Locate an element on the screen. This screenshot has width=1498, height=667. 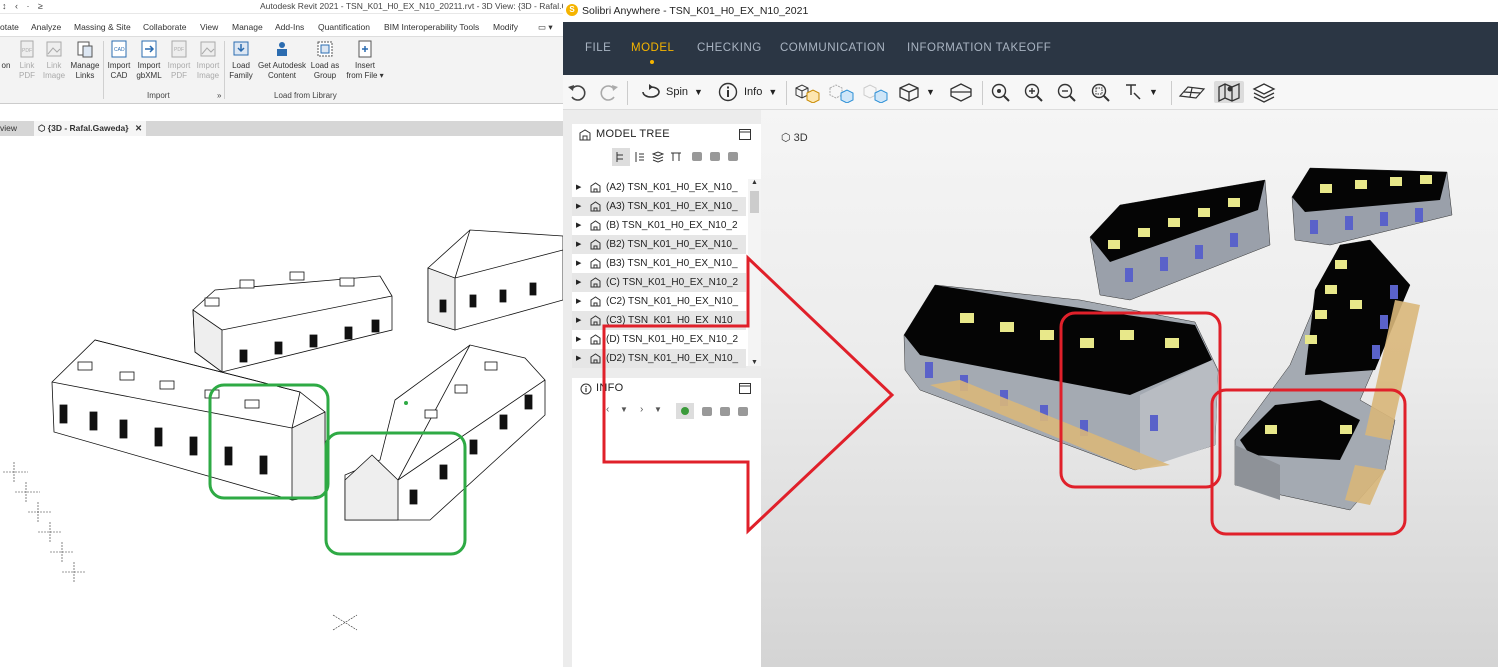
redo-button is located at coordinates (608, 92).